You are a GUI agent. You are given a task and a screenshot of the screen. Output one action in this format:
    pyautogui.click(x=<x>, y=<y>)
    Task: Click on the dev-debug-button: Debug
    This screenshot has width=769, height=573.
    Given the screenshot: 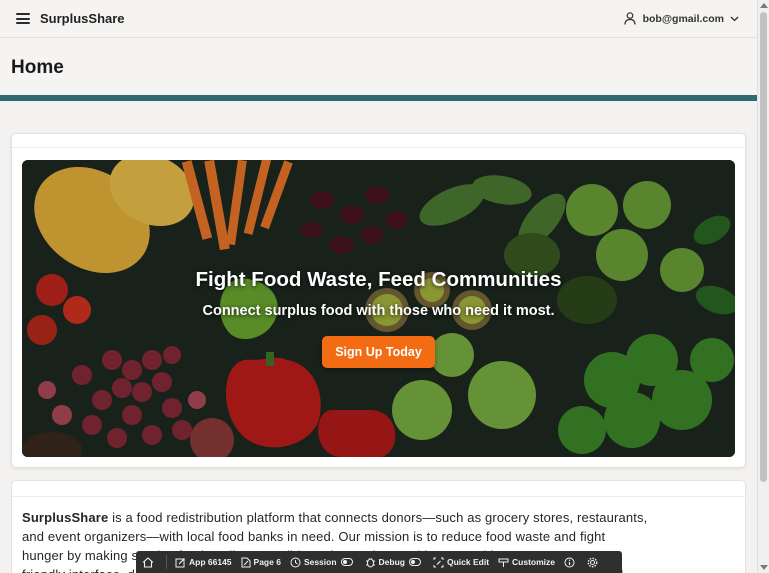 What is the action you would take?
    pyautogui.click(x=394, y=562)
    